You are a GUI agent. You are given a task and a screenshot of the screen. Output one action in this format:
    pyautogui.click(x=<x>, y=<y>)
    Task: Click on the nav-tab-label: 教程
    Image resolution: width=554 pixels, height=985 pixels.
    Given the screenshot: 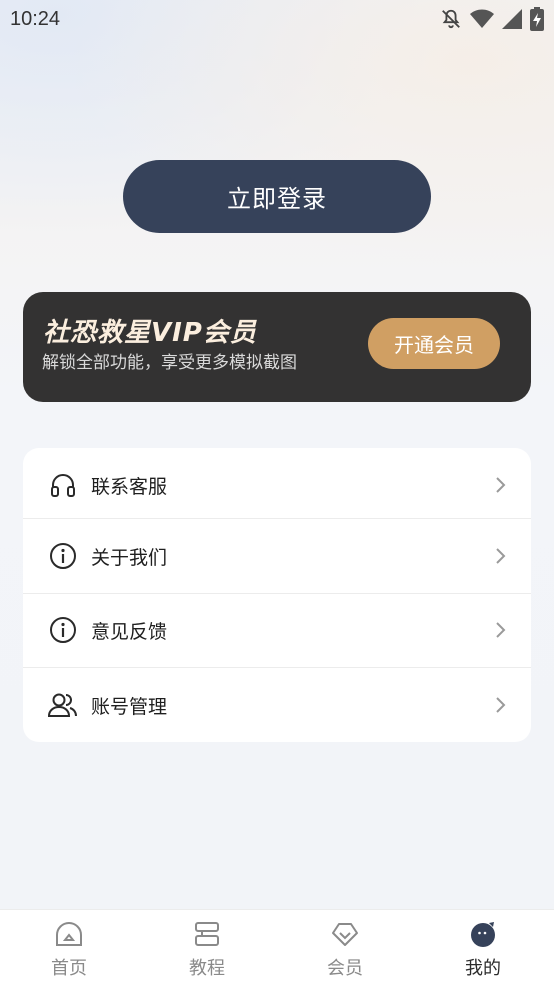 What is the action you would take?
    pyautogui.click(x=207, y=968)
    